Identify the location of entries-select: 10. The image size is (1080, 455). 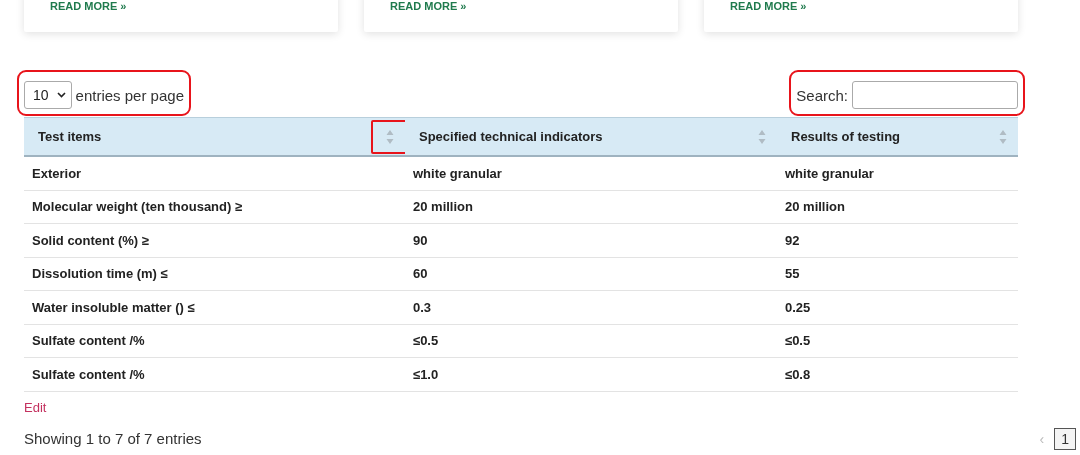
(48, 95).